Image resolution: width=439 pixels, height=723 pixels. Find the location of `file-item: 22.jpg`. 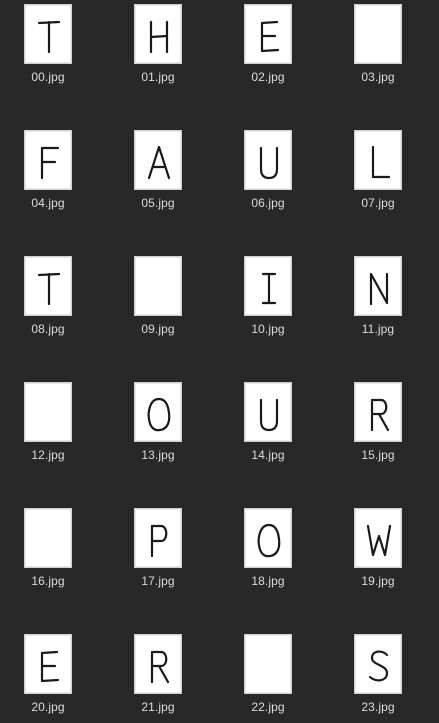

file-item: 22.jpg is located at coordinates (270, 675).